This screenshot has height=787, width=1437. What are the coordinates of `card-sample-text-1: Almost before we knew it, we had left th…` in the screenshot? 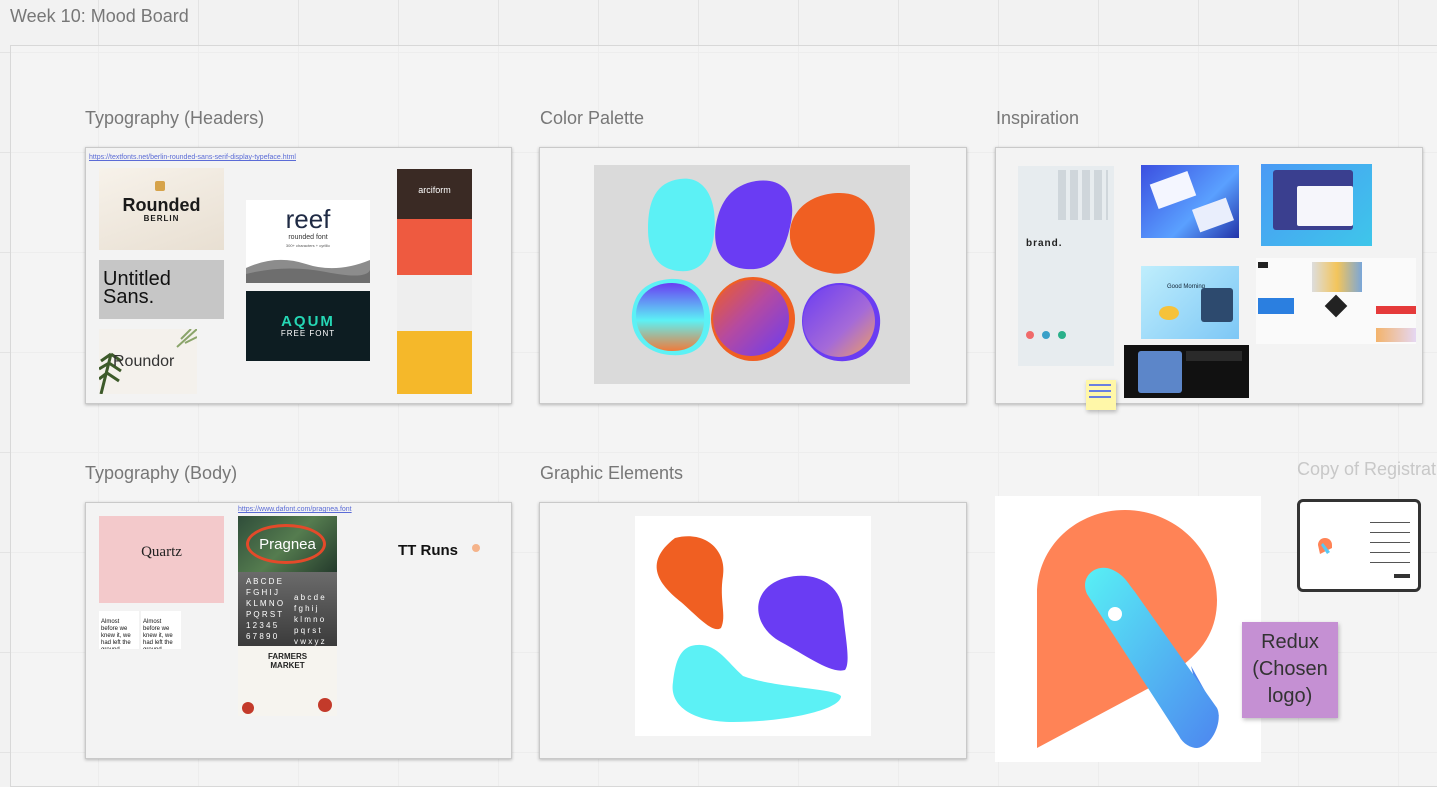 It's located at (119, 630).